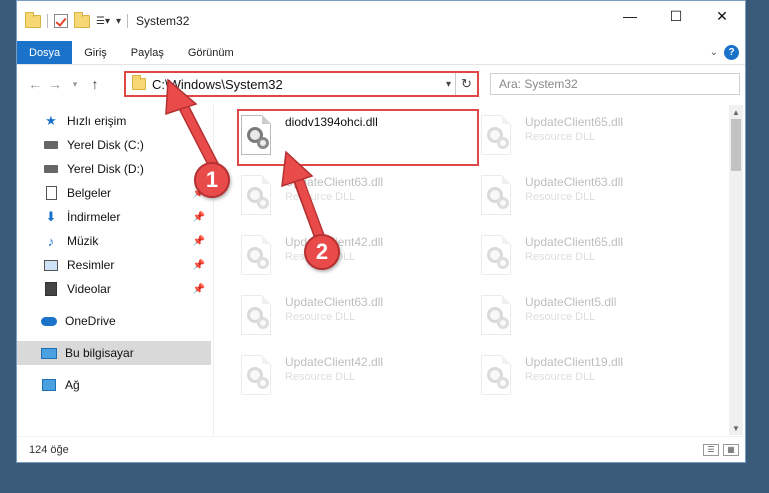 This screenshot has width=769, height=493. I want to click on vertical-scrollbar: ▲ ▼, so click(736, 270).